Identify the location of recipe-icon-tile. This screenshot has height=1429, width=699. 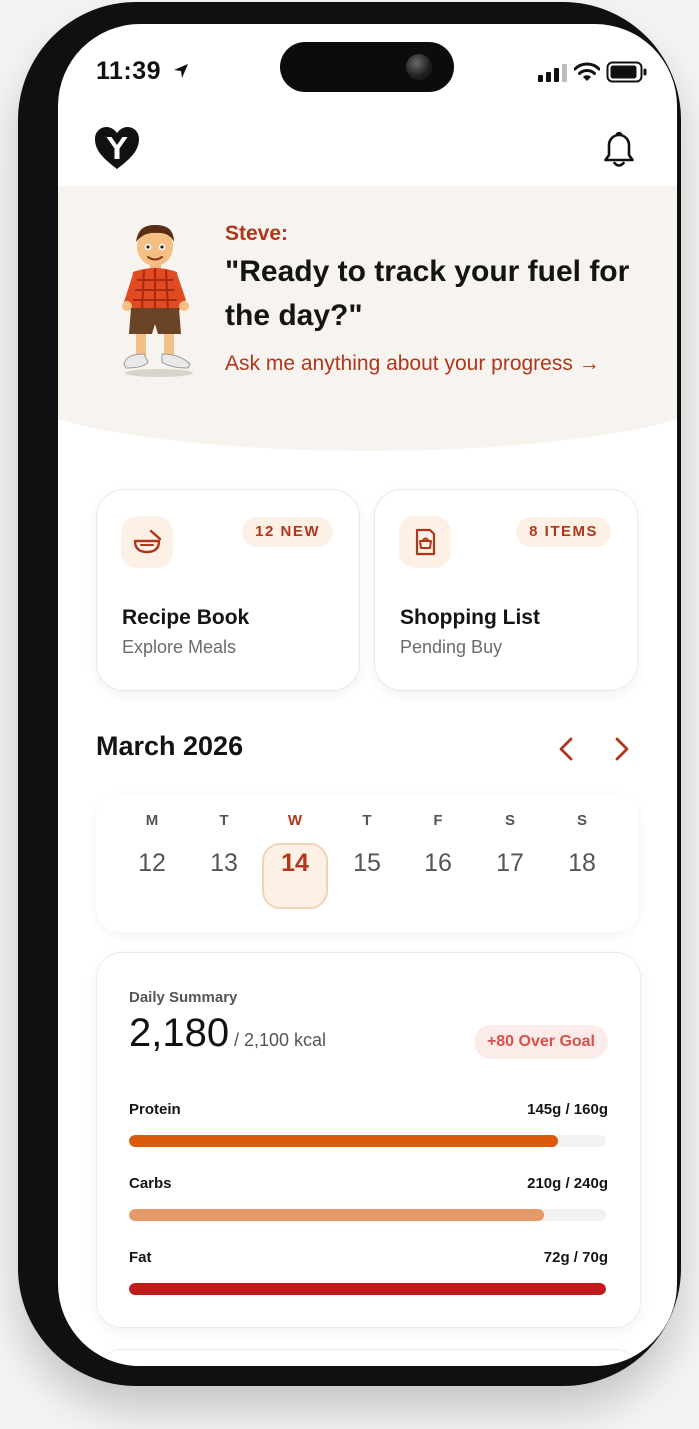
(147, 542).